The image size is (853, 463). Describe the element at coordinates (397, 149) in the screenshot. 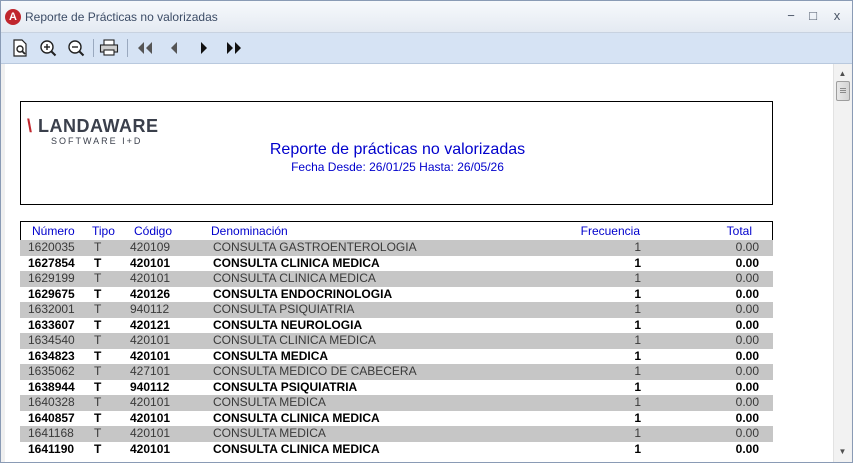

I see `report-title: Reporte de prácticas no valorizadas` at that location.